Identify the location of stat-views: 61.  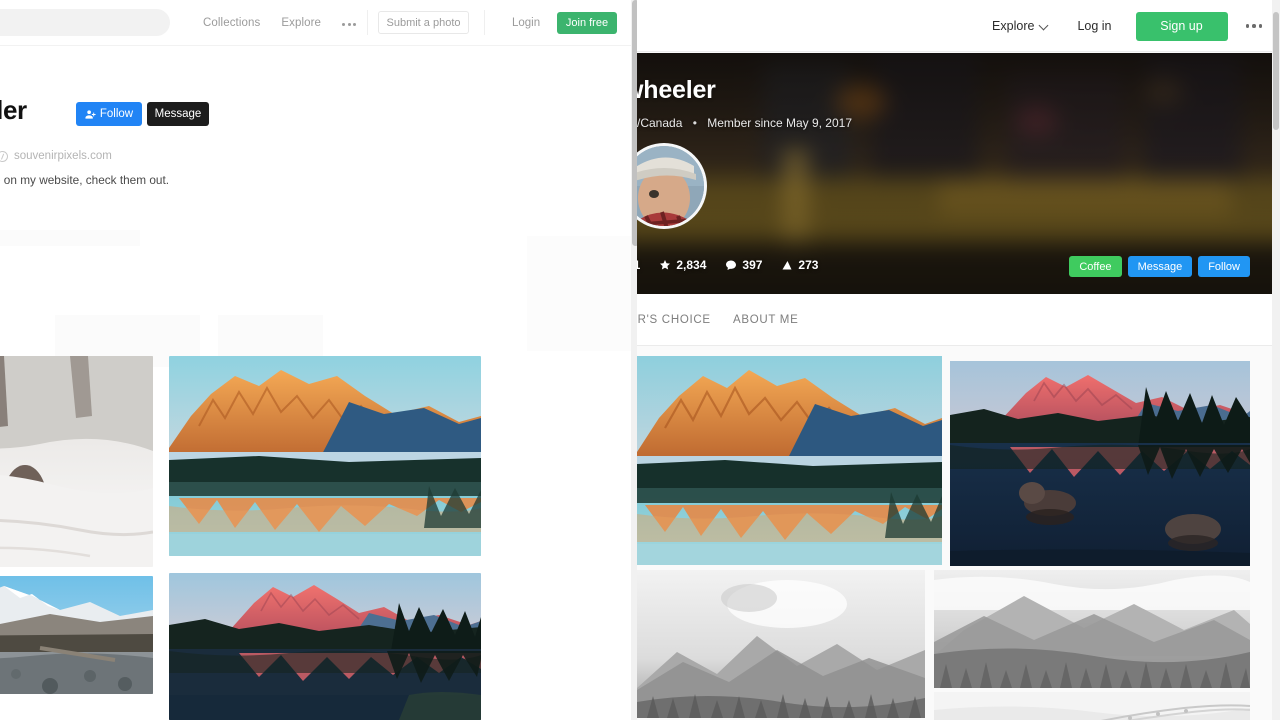
(638, 265).